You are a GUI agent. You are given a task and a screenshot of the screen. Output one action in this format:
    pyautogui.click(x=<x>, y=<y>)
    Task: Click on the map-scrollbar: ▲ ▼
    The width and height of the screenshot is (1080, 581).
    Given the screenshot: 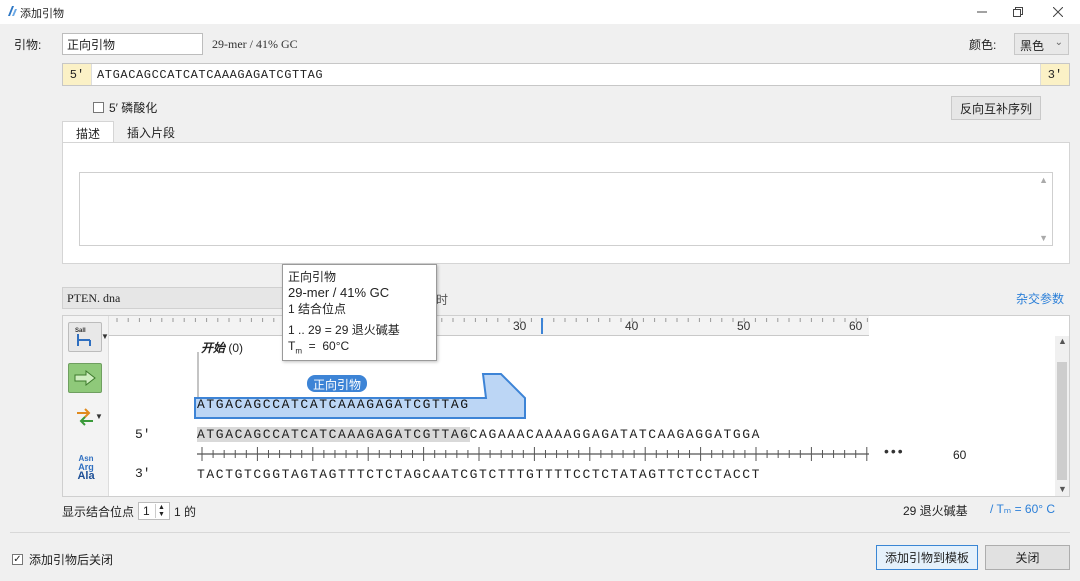 What is the action you would take?
    pyautogui.click(x=1062, y=416)
    